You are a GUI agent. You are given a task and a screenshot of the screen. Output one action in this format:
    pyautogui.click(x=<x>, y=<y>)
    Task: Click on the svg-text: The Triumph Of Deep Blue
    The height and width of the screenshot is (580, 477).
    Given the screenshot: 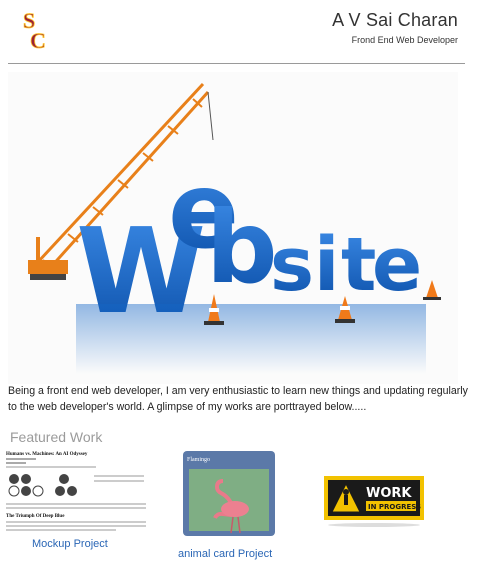 What is the action you would take?
    pyautogui.click(x=35, y=516)
    